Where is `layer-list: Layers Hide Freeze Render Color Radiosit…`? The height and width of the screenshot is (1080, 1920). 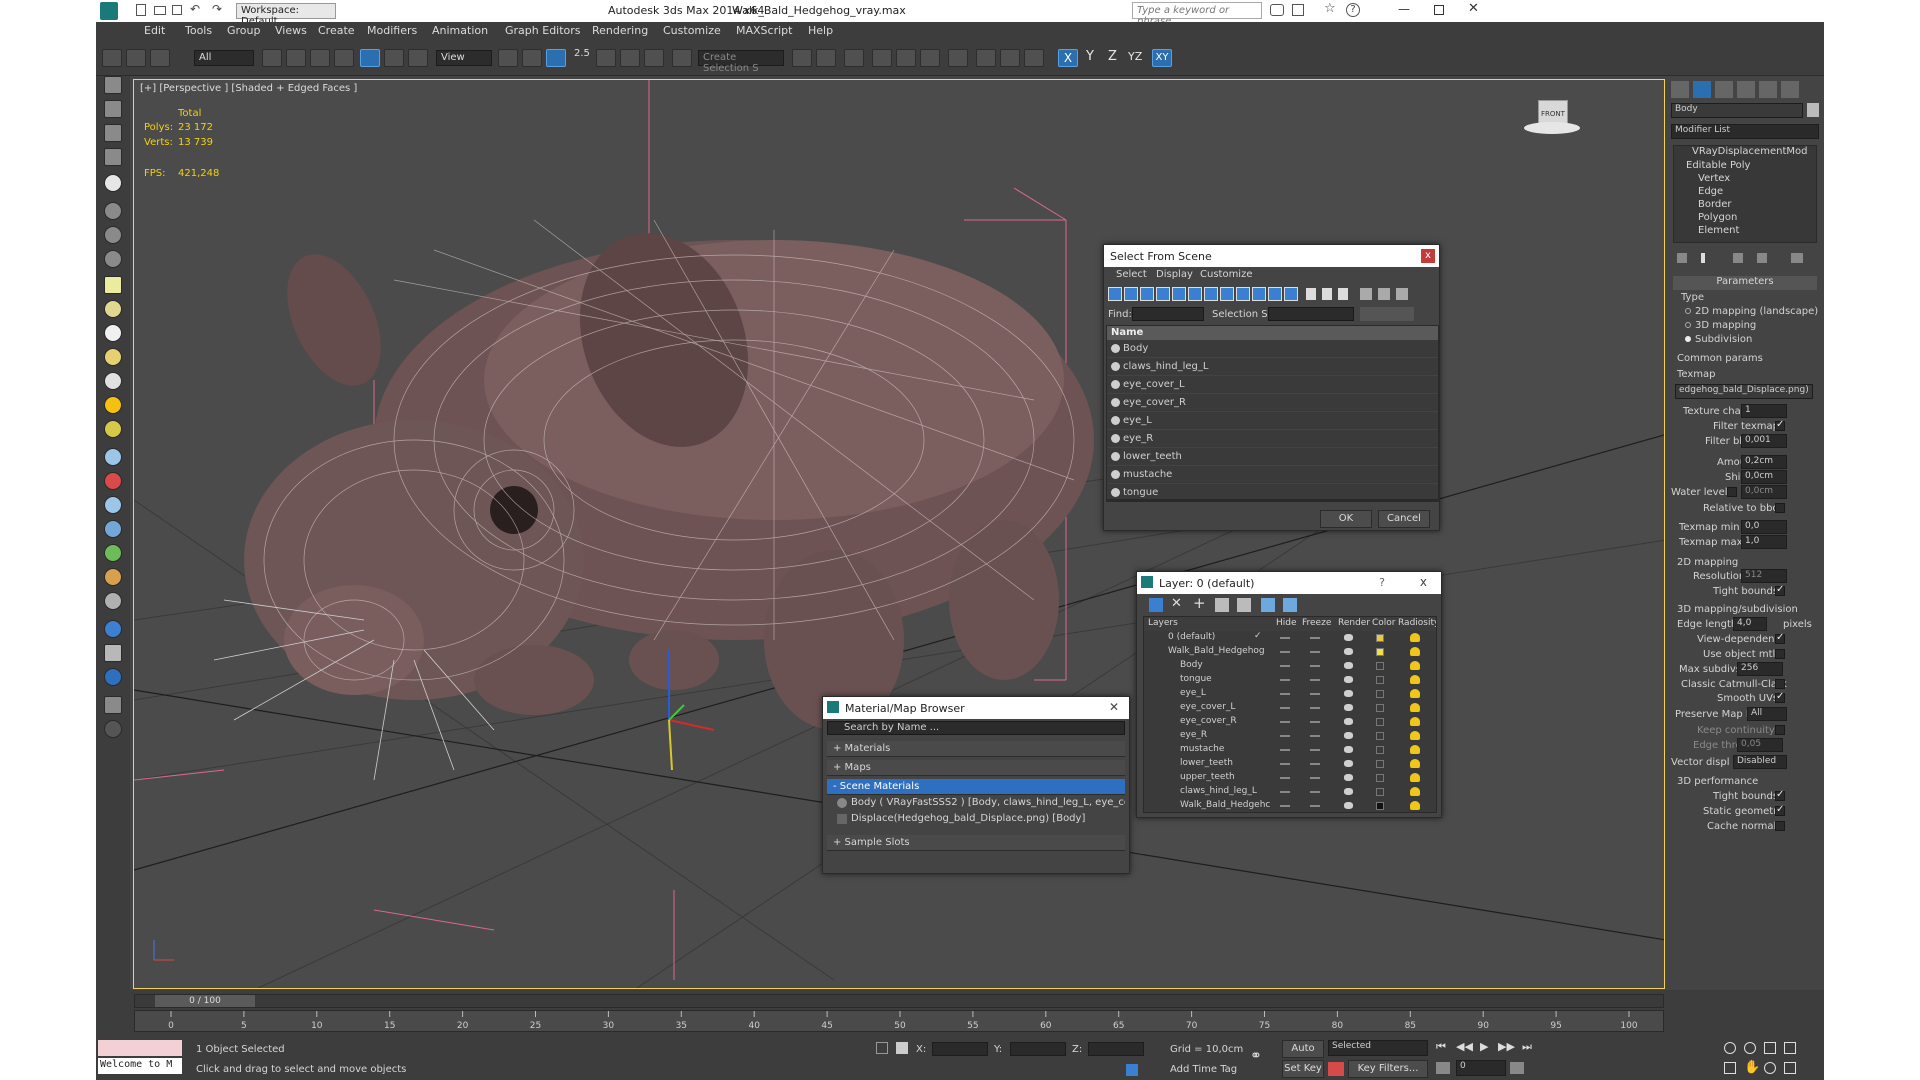
layer-list: Layers Hide Freeze Render Color Radiosit… is located at coordinates (1290, 714).